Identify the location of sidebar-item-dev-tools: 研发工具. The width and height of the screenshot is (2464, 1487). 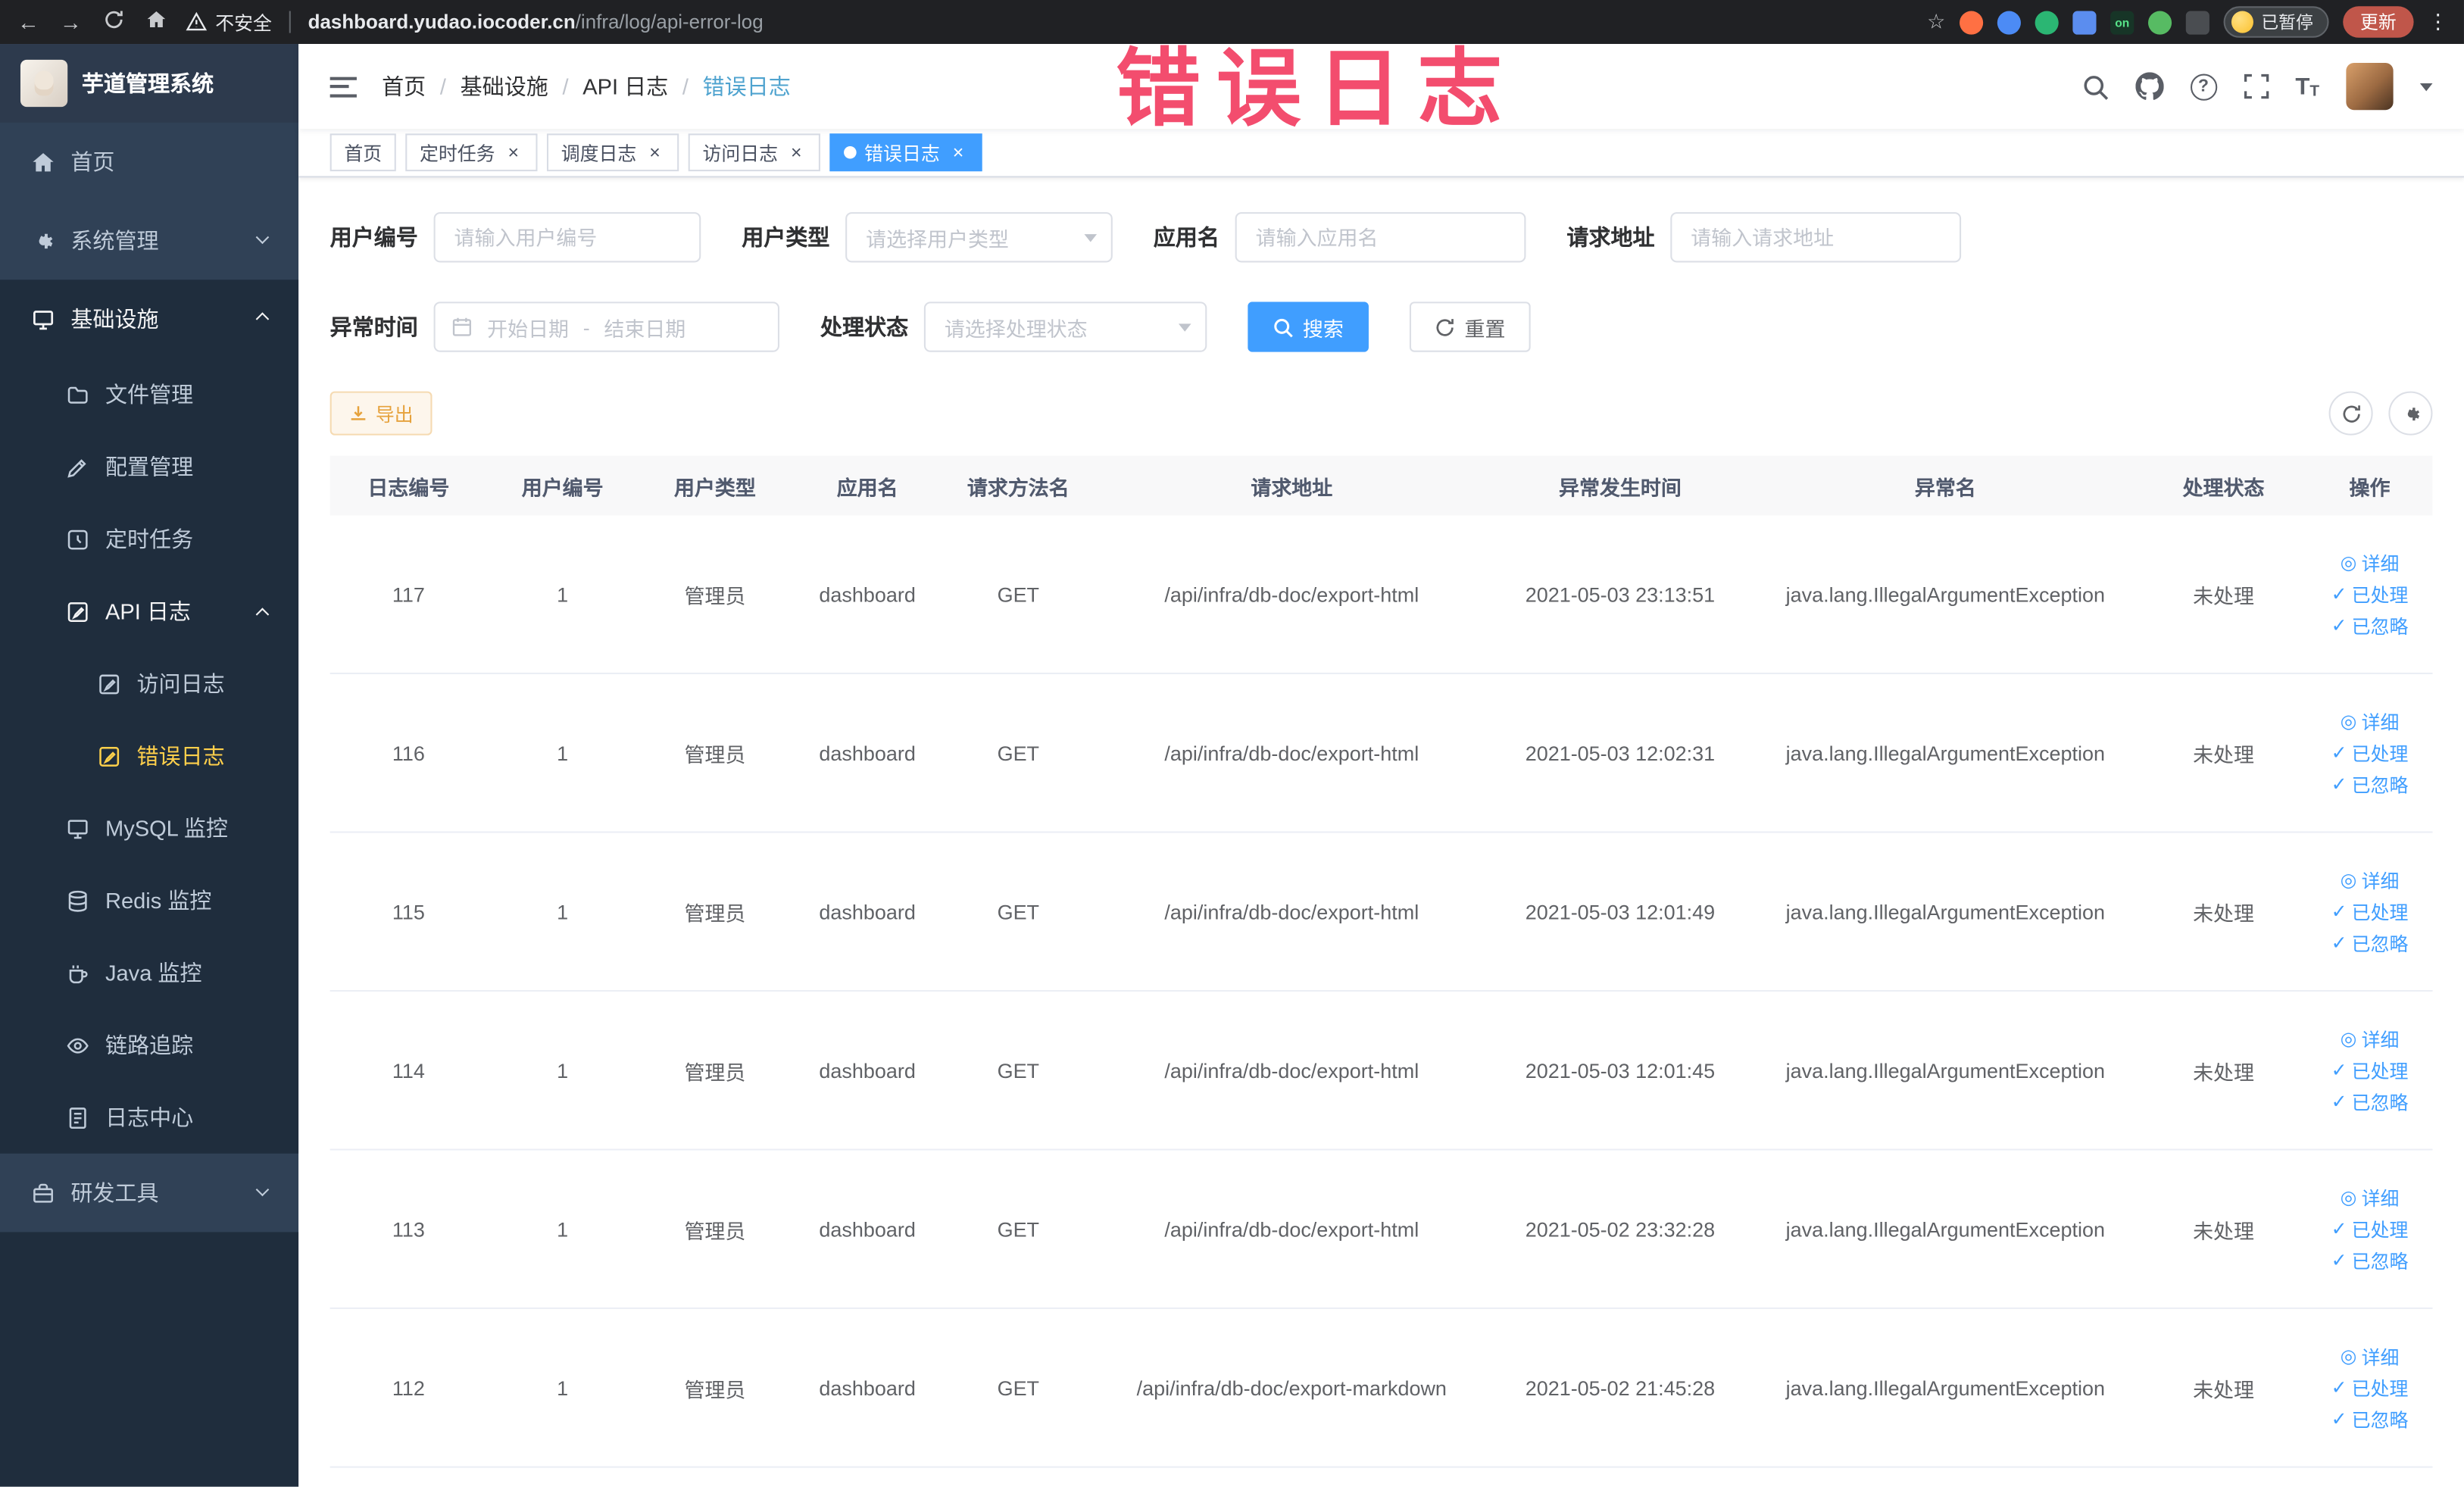
(149, 1193).